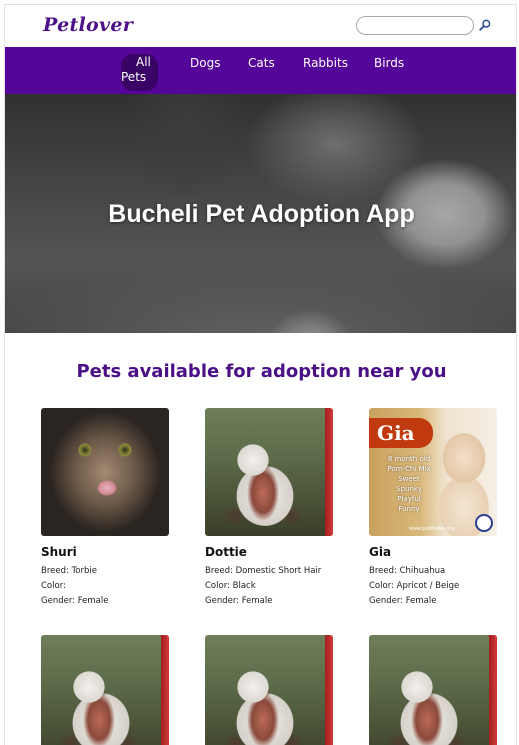  Describe the element at coordinates (134, 77) in the screenshot. I see `nav-item-all-pets-line2: Pets` at that location.